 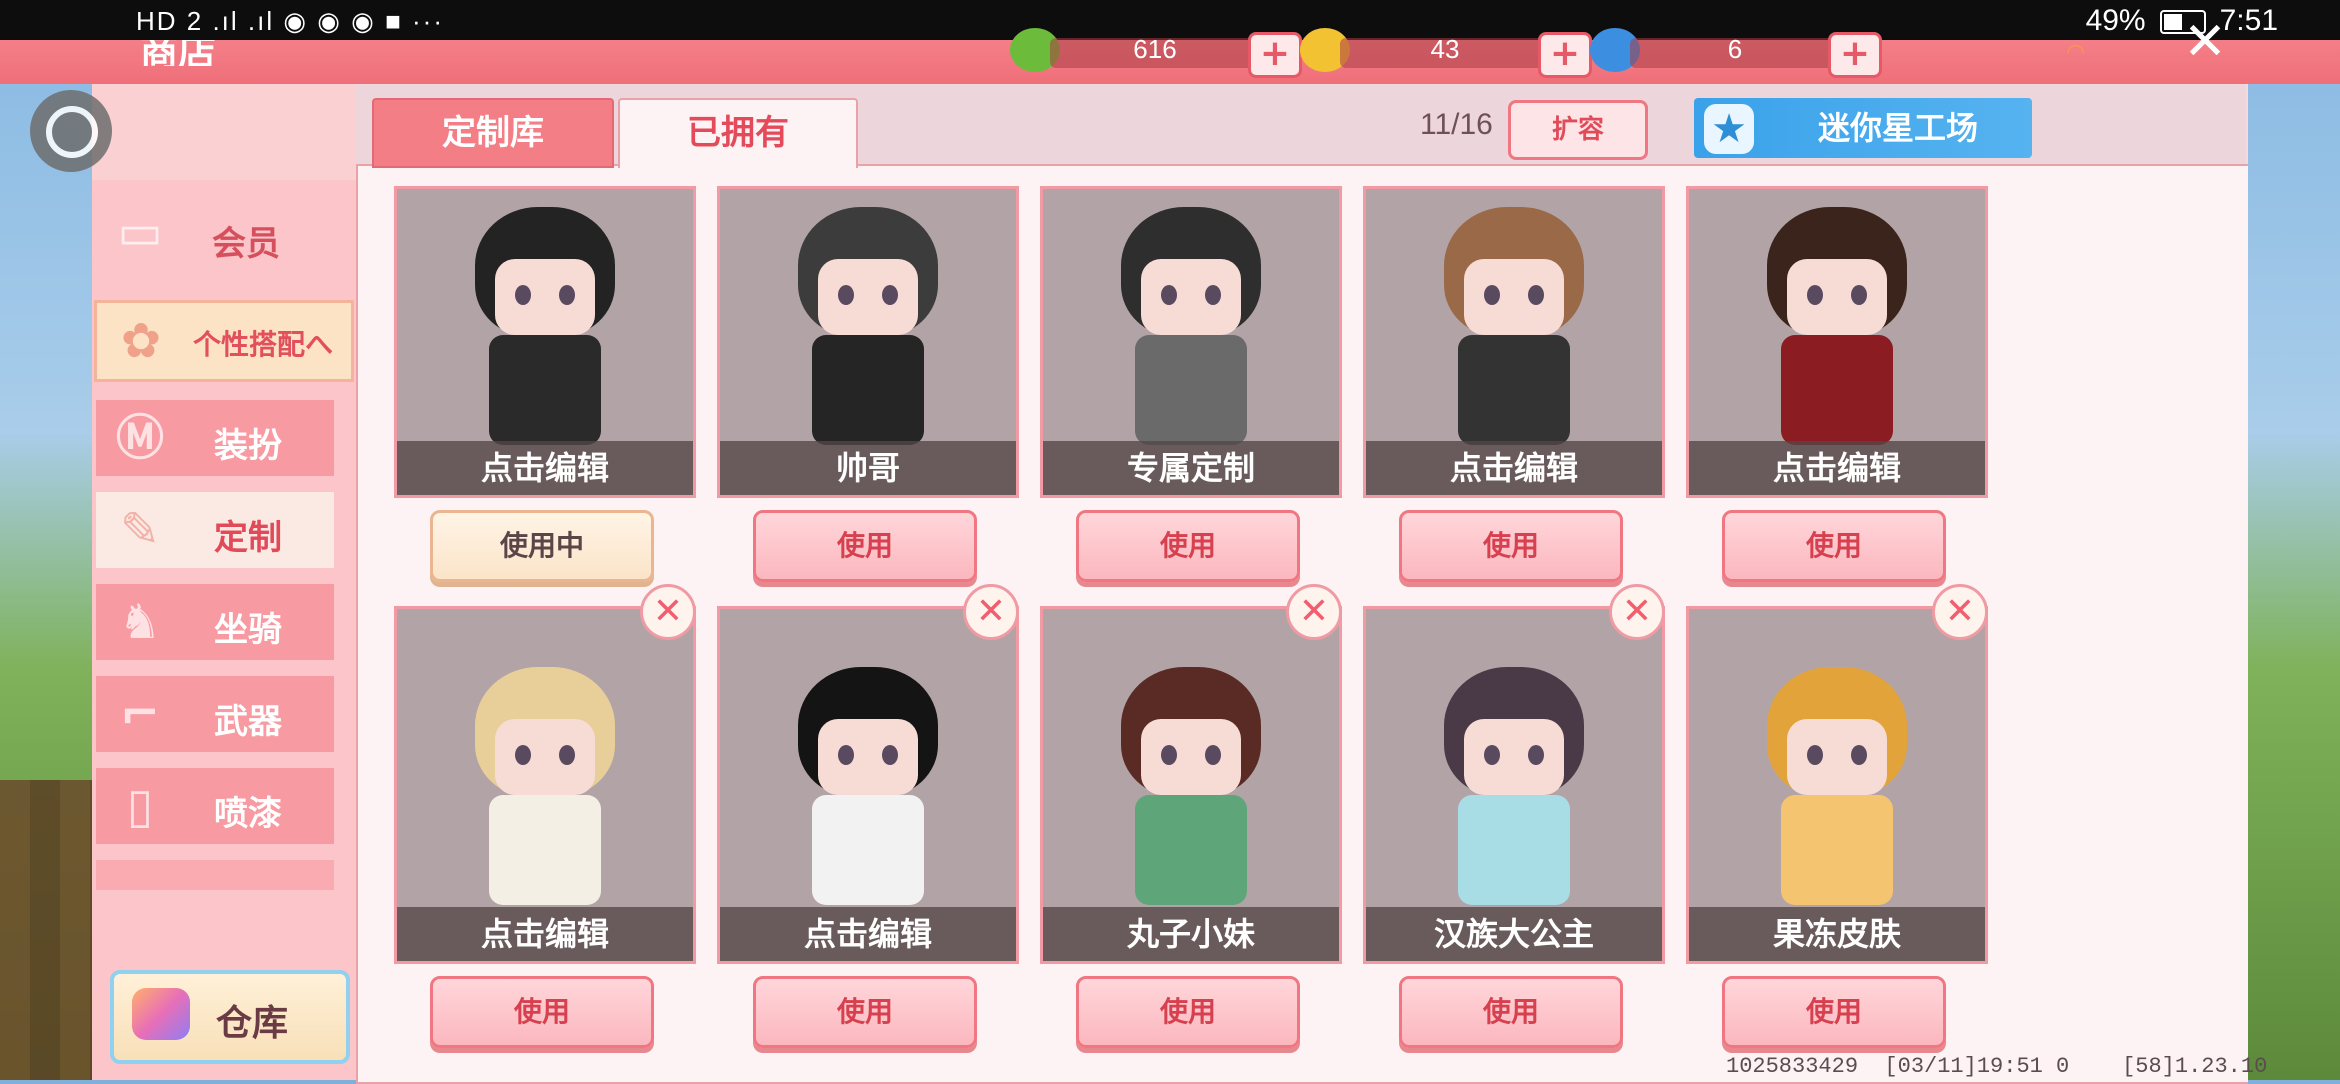 I want to click on member-card-icon: ▭, so click(x=140, y=232).